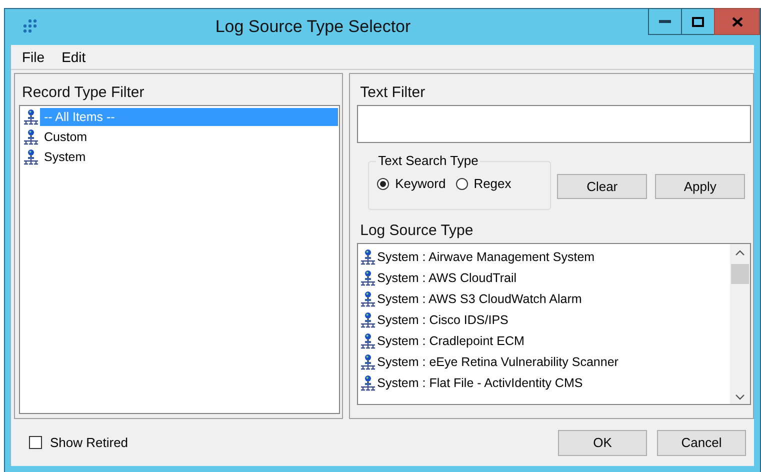  I want to click on list-item: System, so click(65, 157).